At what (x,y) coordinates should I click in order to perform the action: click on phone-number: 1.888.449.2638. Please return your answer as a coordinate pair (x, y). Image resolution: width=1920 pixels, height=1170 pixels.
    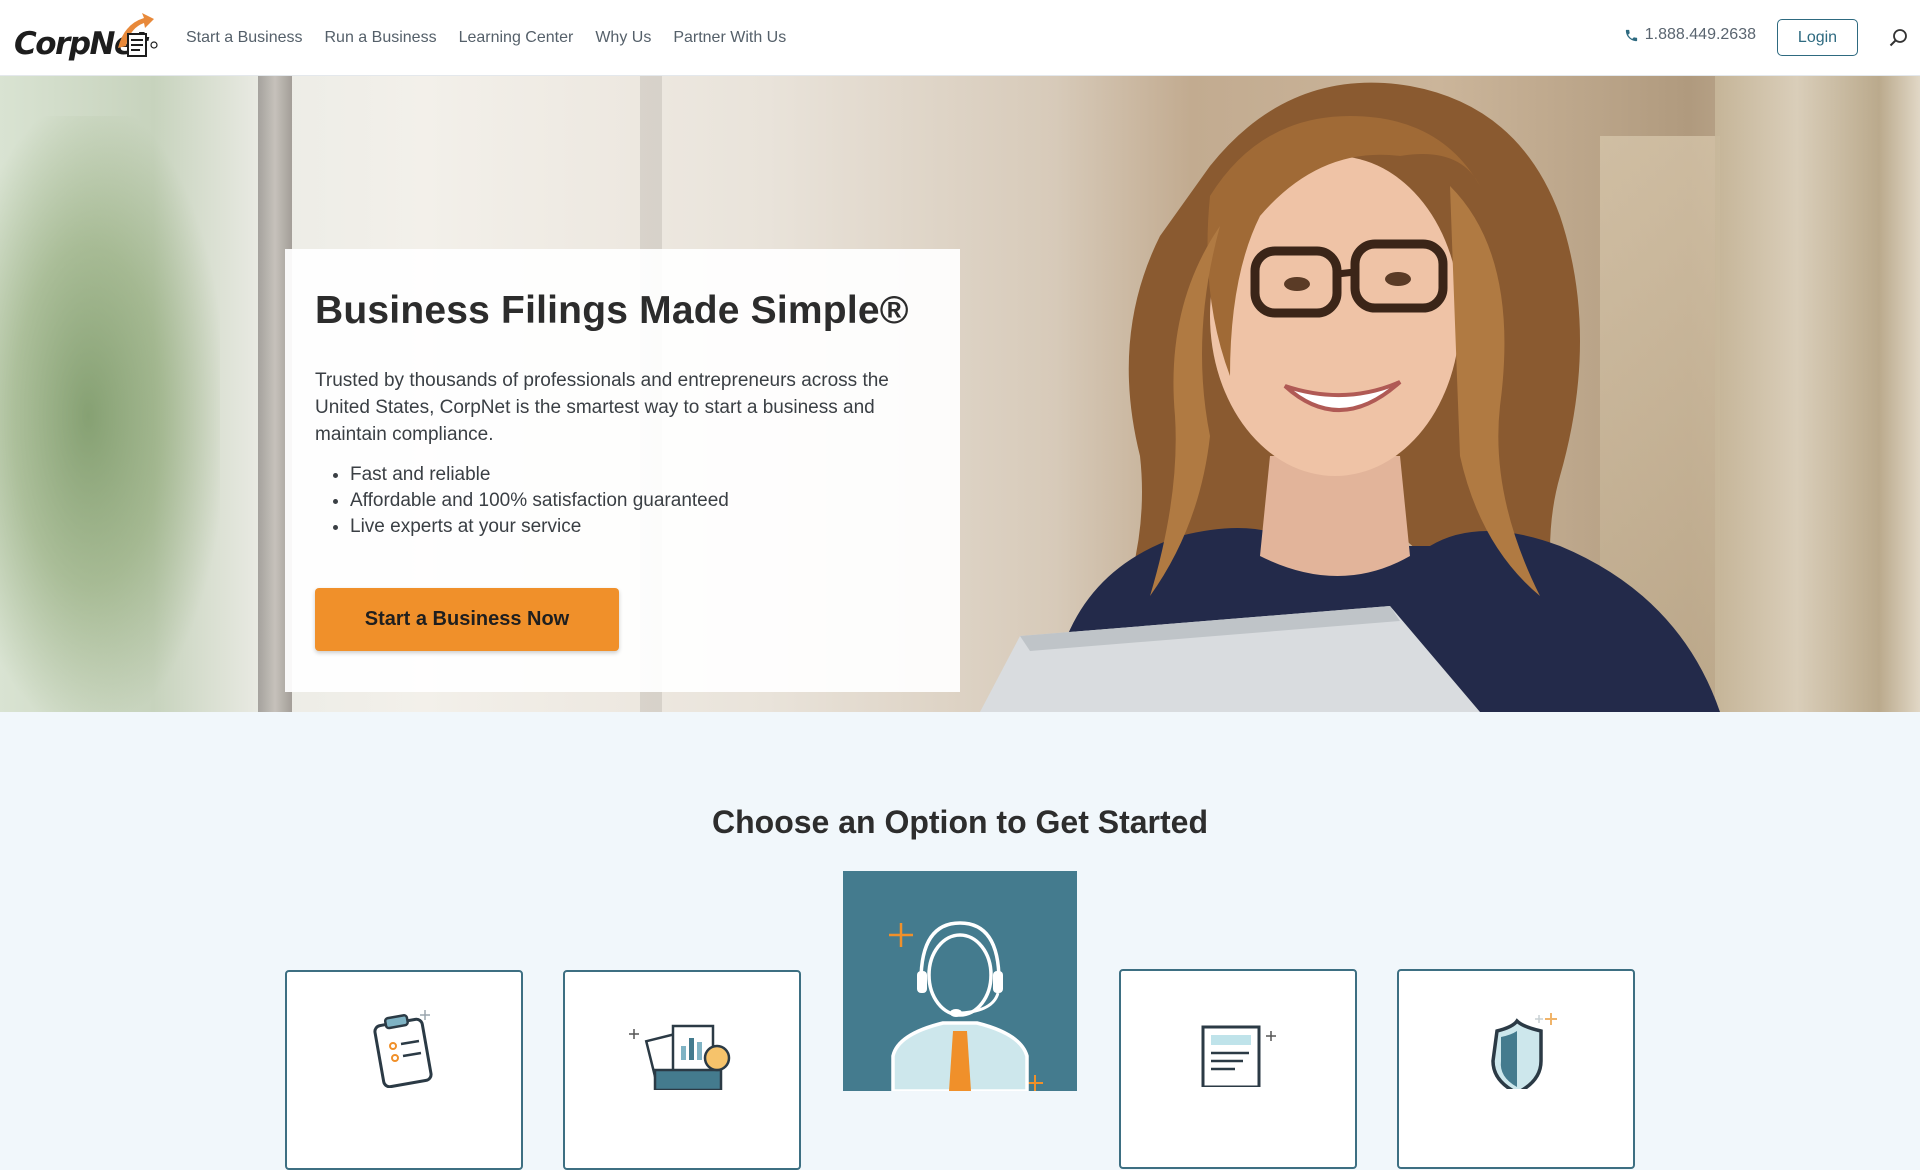
    Looking at the image, I should click on (1700, 34).